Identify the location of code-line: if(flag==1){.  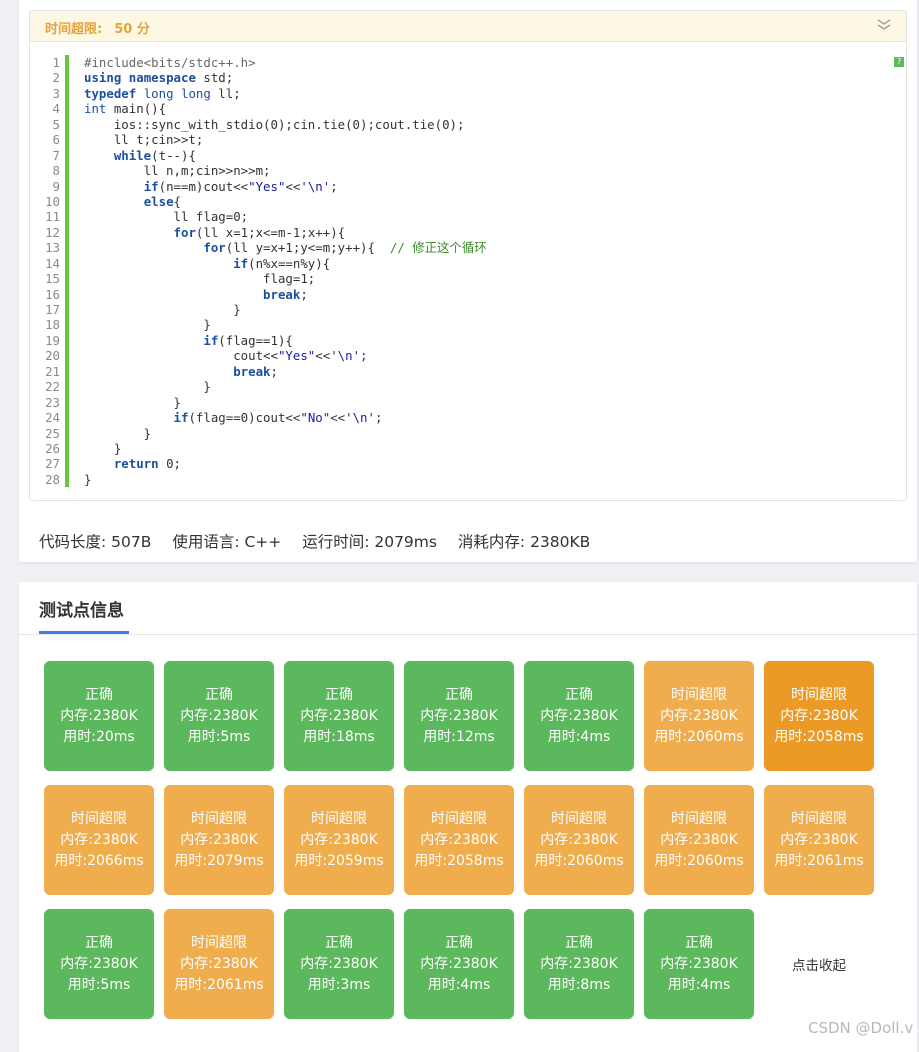
(248, 340).